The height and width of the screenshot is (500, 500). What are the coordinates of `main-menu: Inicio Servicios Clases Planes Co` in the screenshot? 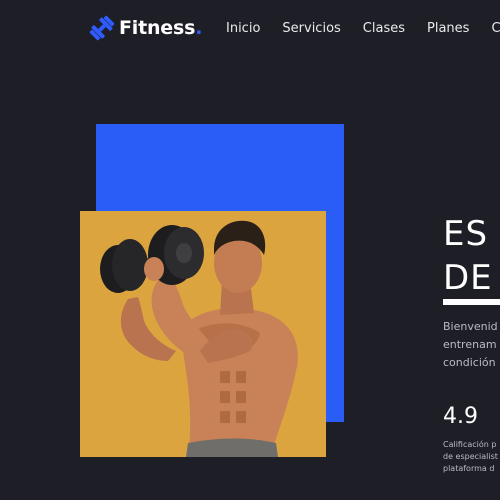 It's located at (363, 28).